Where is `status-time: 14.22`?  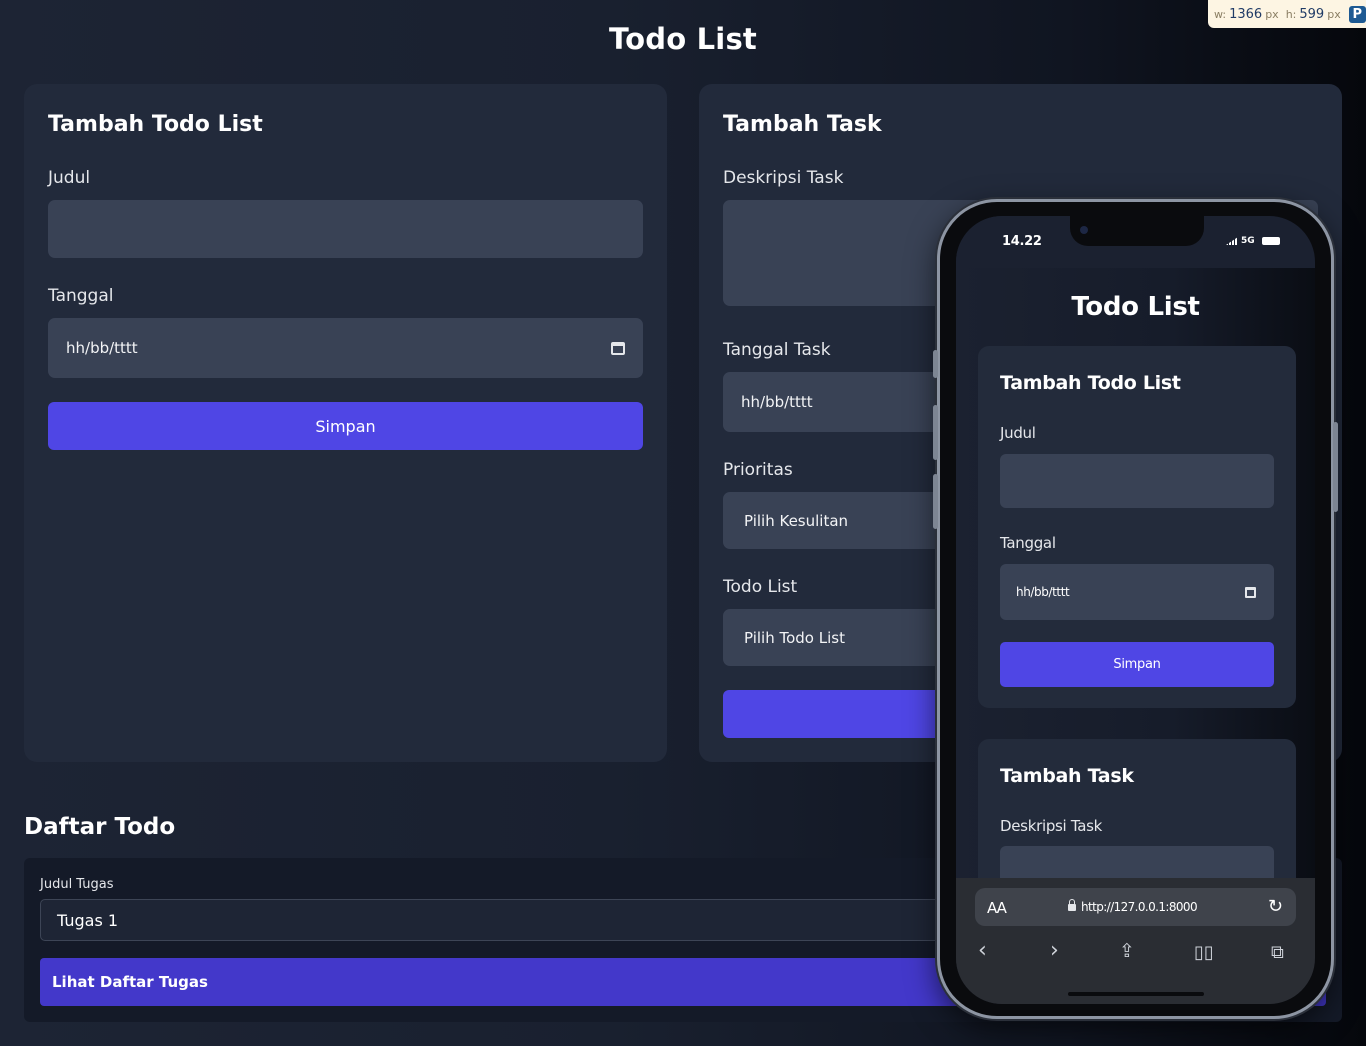
status-time: 14.22 is located at coordinates (1022, 241).